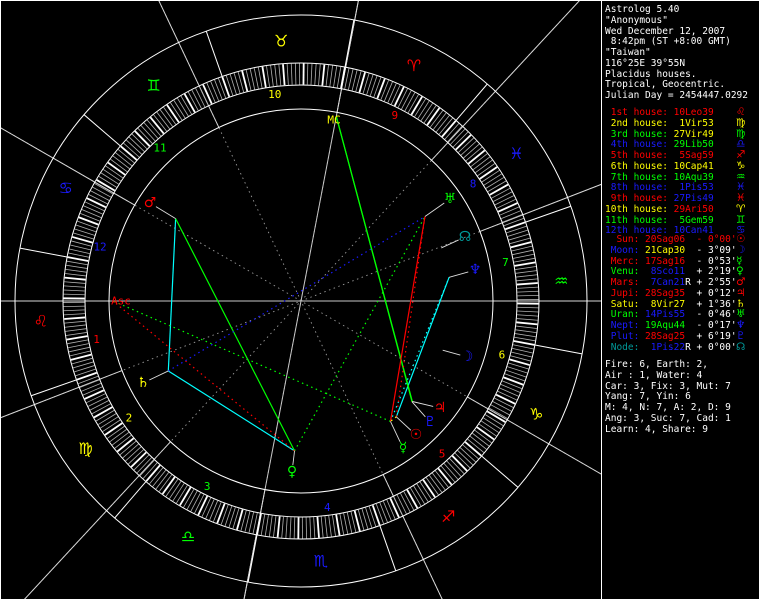 The height and width of the screenshot is (600, 760). What do you see at coordinates (410, 316) in the screenshot?
I see `aspect-sun-uranus` at bounding box center [410, 316].